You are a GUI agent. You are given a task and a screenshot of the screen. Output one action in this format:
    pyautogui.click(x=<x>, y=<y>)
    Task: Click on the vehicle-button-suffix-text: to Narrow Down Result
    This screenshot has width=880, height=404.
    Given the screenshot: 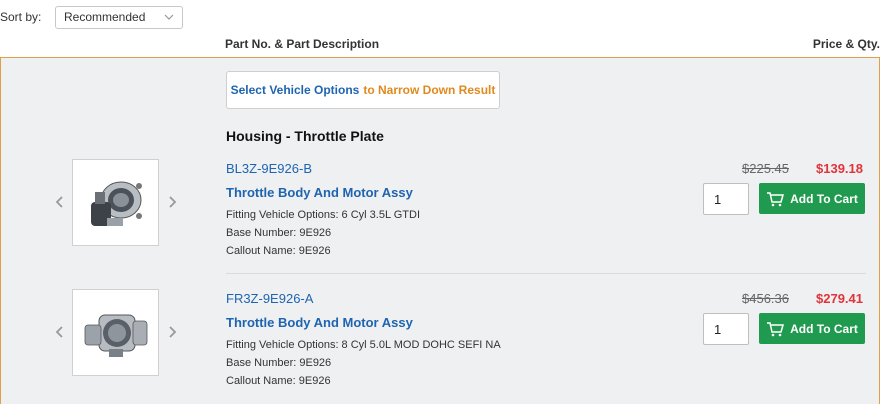 What is the action you would take?
    pyautogui.click(x=429, y=90)
    